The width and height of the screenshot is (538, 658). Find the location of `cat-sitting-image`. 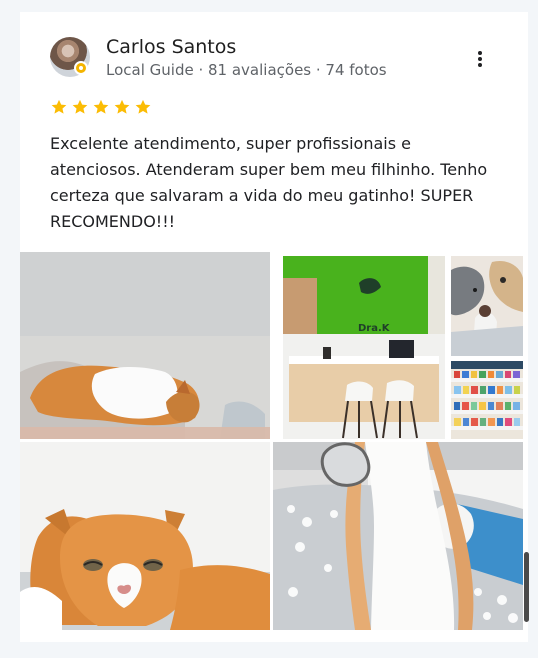

cat-sitting-image is located at coordinates (398, 536).